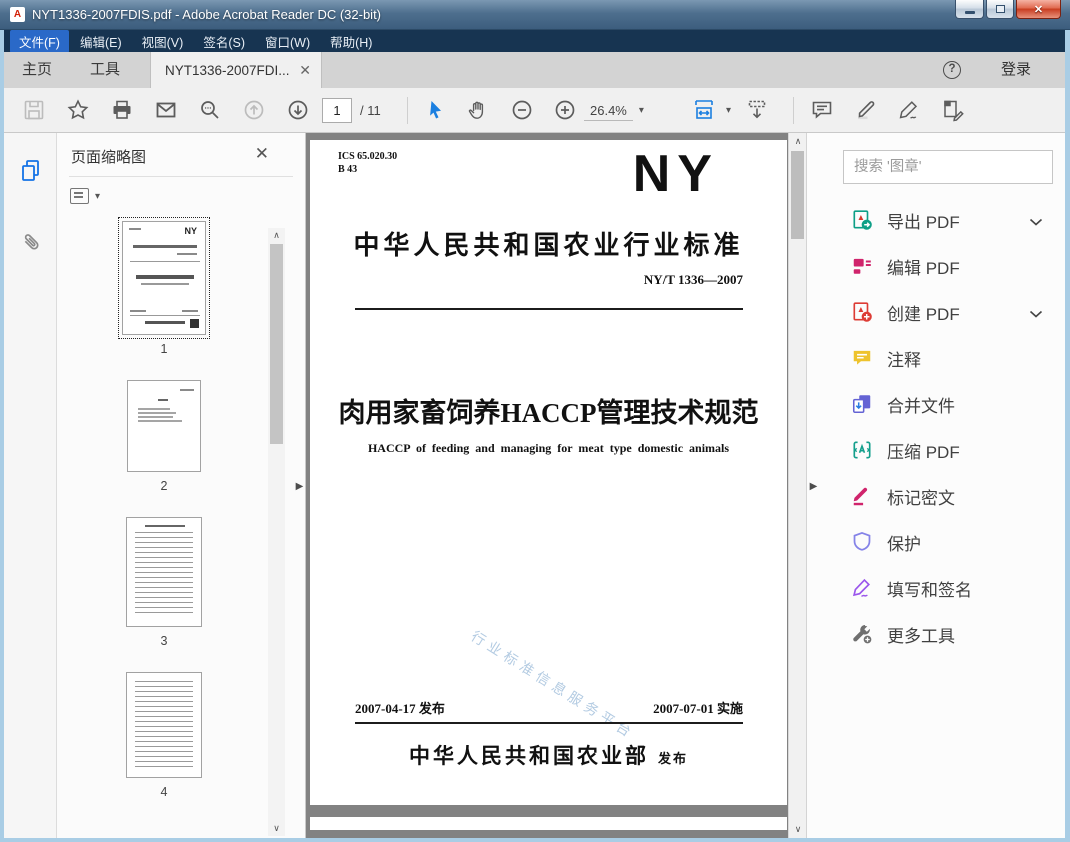 Image resolution: width=1070 pixels, height=842 pixels. Describe the element at coordinates (548, 755) in the screenshot. I see `publisher-line: 中华人民共和国农业部 发布` at that location.